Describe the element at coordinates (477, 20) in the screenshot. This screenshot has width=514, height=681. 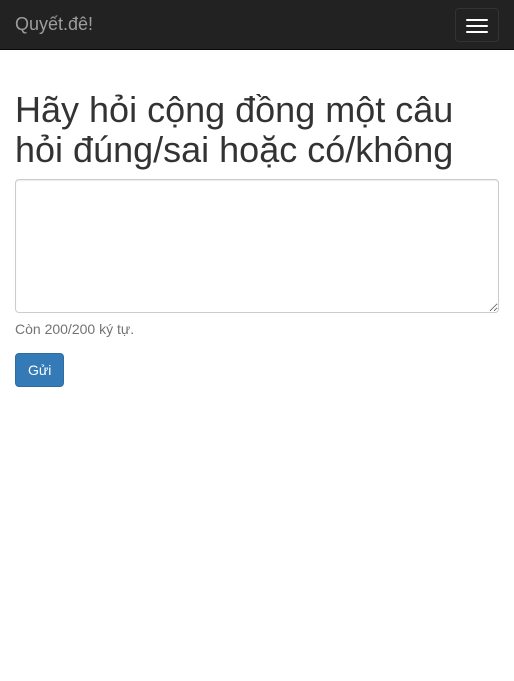
I see `hamburger-menu-icon` at that location.